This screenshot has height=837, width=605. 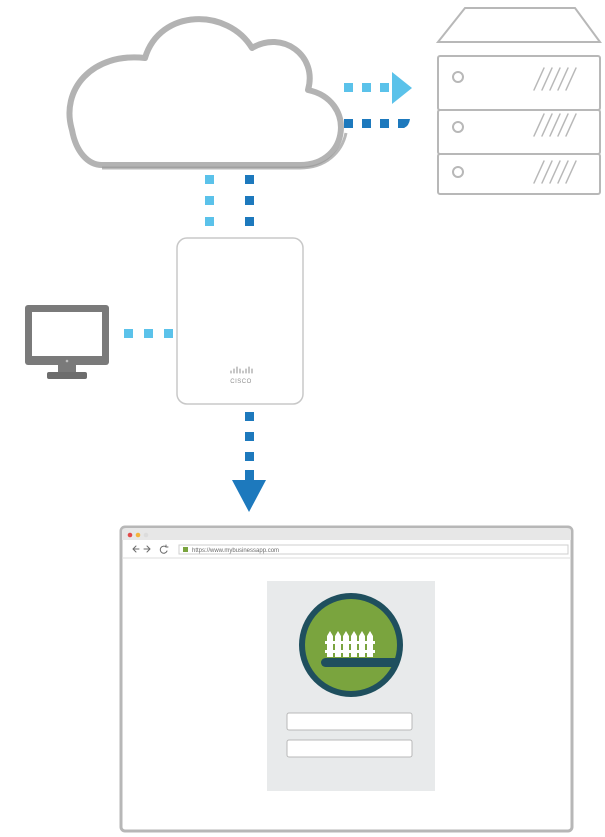 I want to click on address-url: https://www.mybusinessapp.com, so click(x=235, y=551).